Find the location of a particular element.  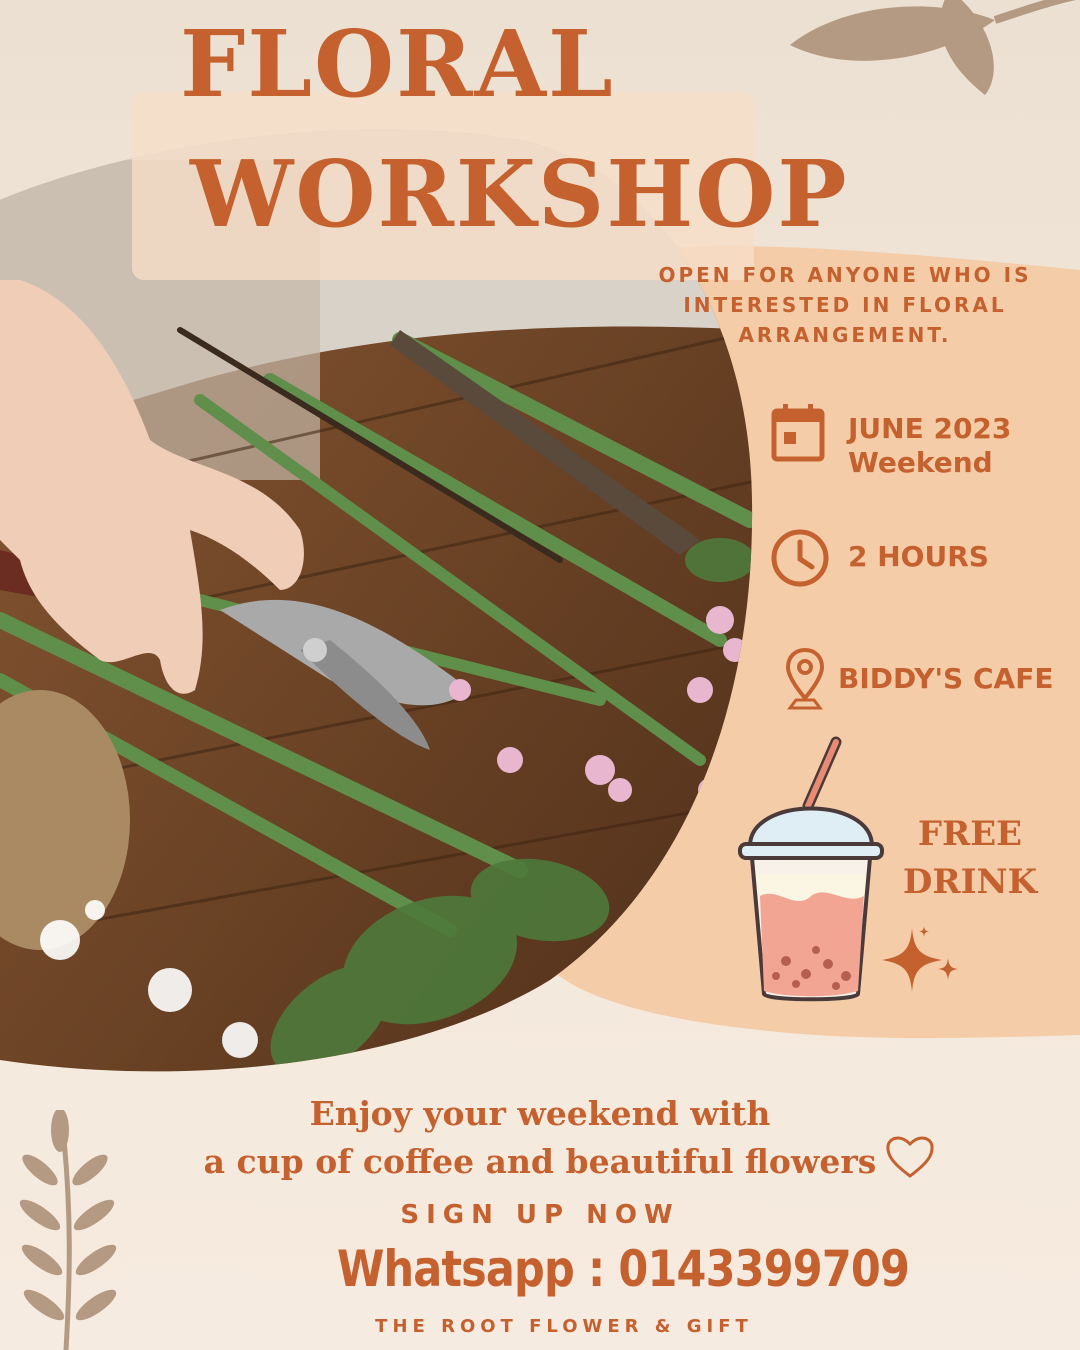

tagline-line-1: Enjoy your weekend with is located at coordinates (540, 1113).